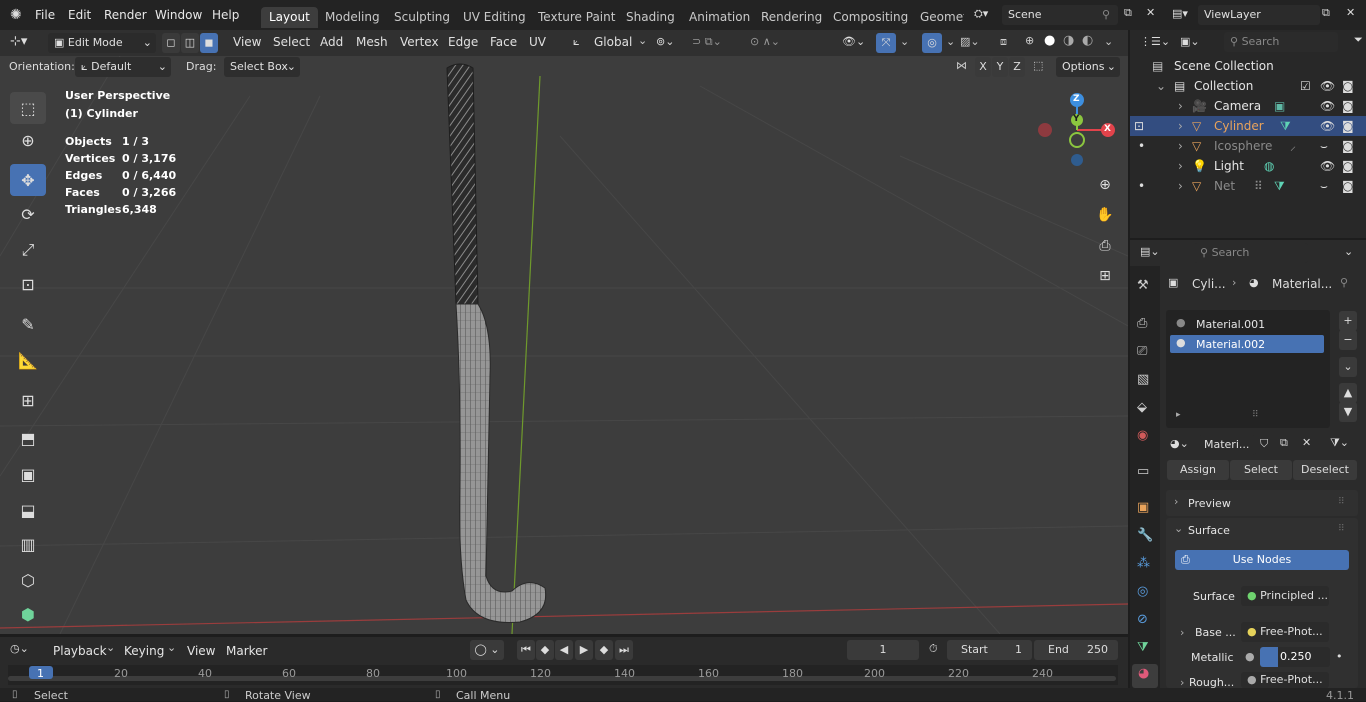  Describe the element at coordinates (1076, 650) in the screenshot. I see `end-frame-field: End 250` at that location.